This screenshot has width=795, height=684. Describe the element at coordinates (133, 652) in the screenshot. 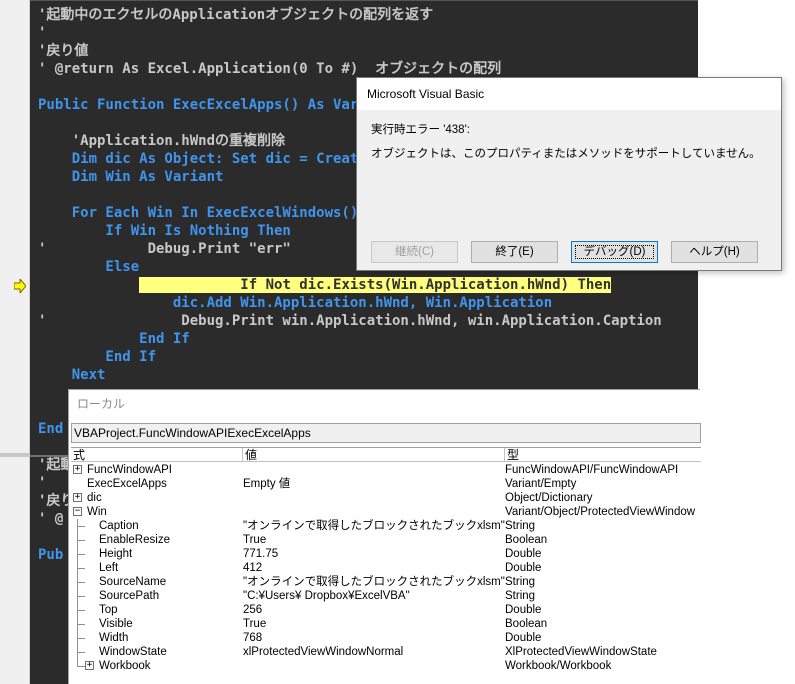

I see `cell-expression: WindowState` at that location.